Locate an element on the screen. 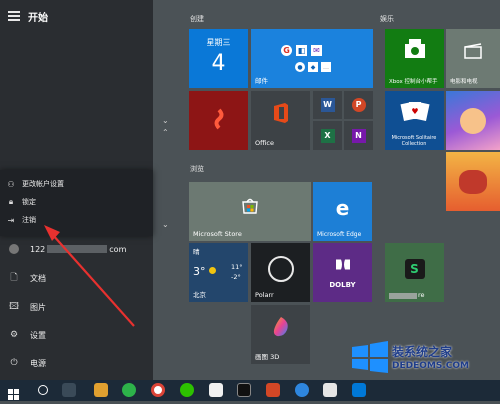 The height and width of the screenshot is (404, 500). watermark-text: 装系统之家 is located at coordinates (422, 352).